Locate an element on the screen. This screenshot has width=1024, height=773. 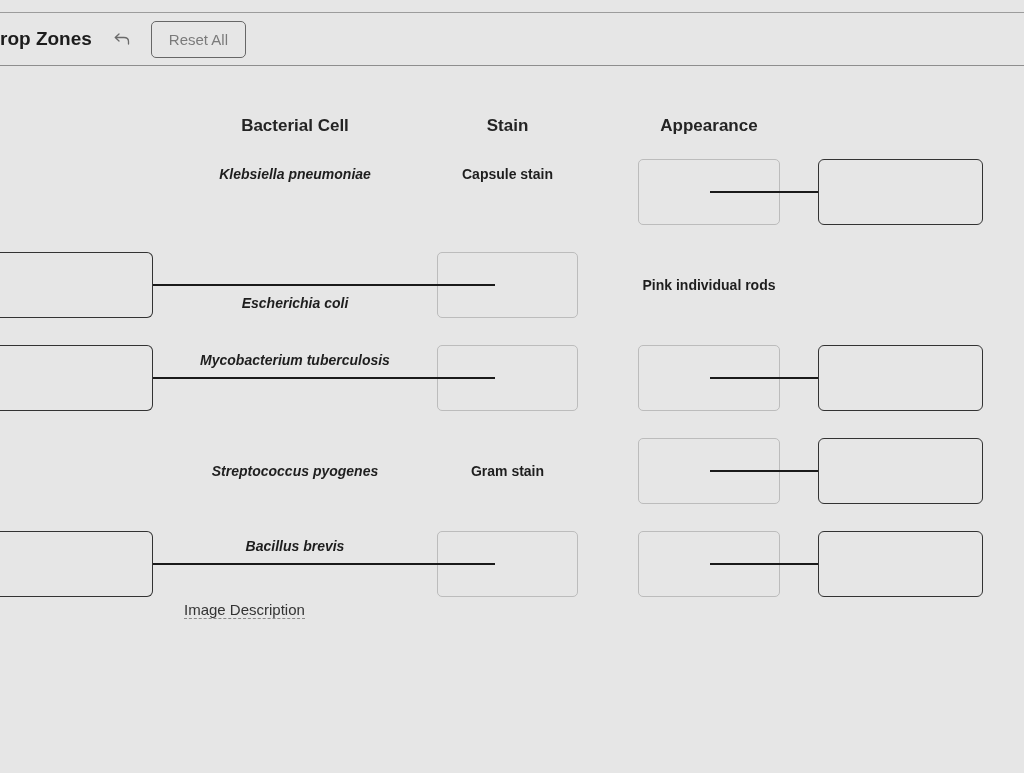
column-heading: Bacterial Cell is located at coordinates (295, 126).